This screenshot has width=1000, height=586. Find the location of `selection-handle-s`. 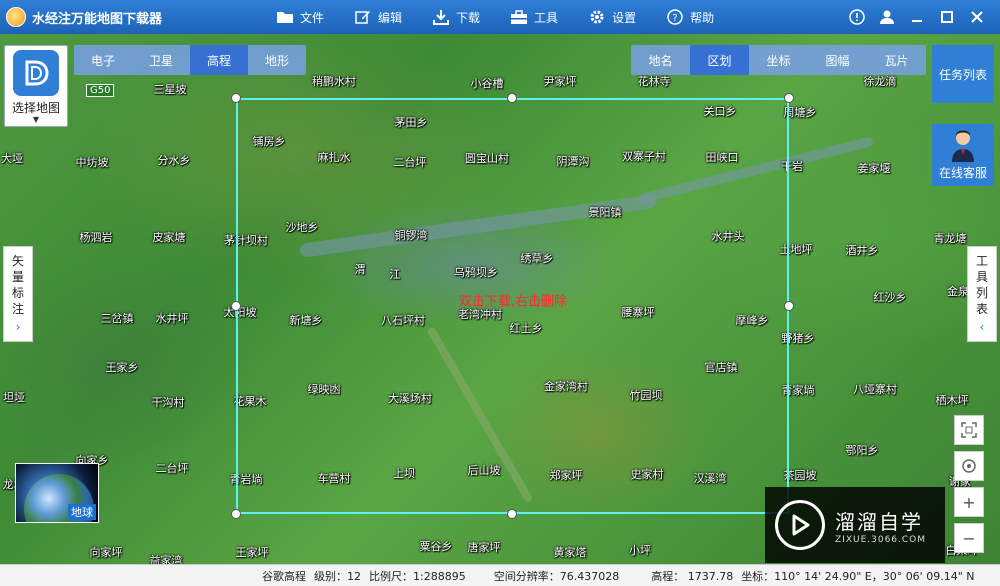

selection-handle-s is located at coordinates (512, 514).